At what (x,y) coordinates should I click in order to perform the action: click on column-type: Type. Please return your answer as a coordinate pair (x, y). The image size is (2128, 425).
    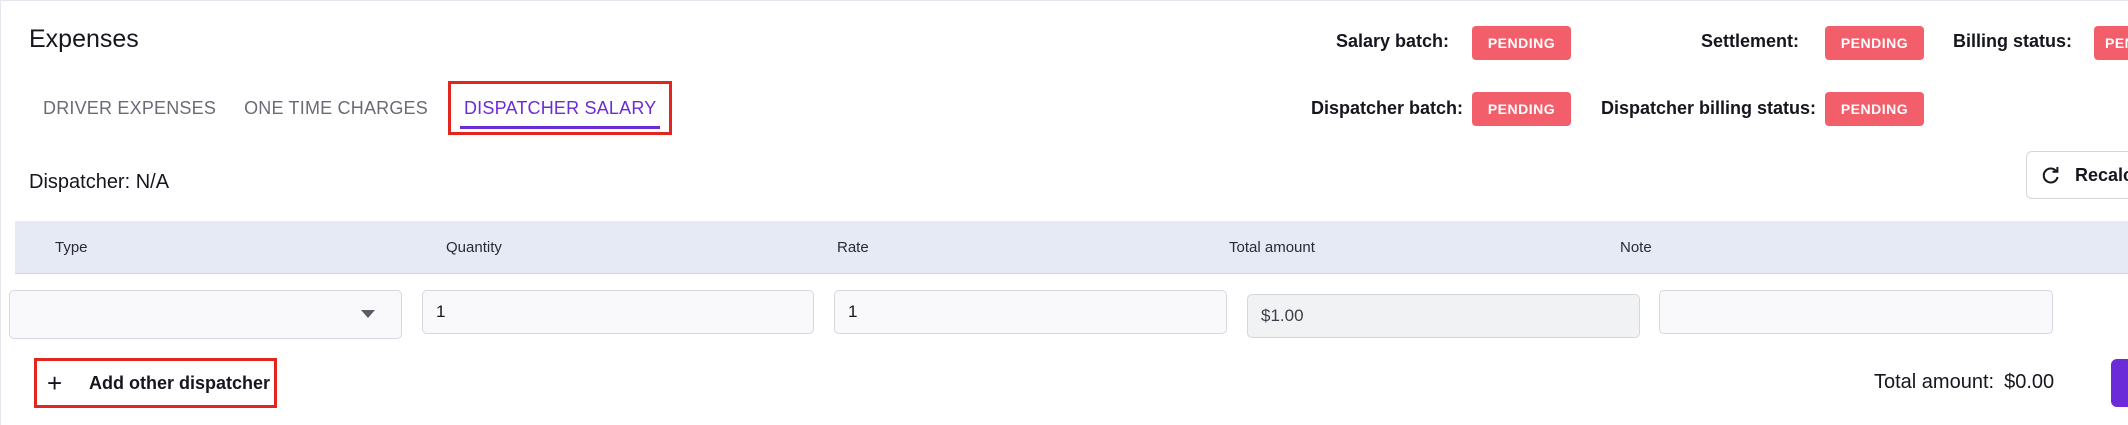
    Looking at the image, I should click on (71, 247).